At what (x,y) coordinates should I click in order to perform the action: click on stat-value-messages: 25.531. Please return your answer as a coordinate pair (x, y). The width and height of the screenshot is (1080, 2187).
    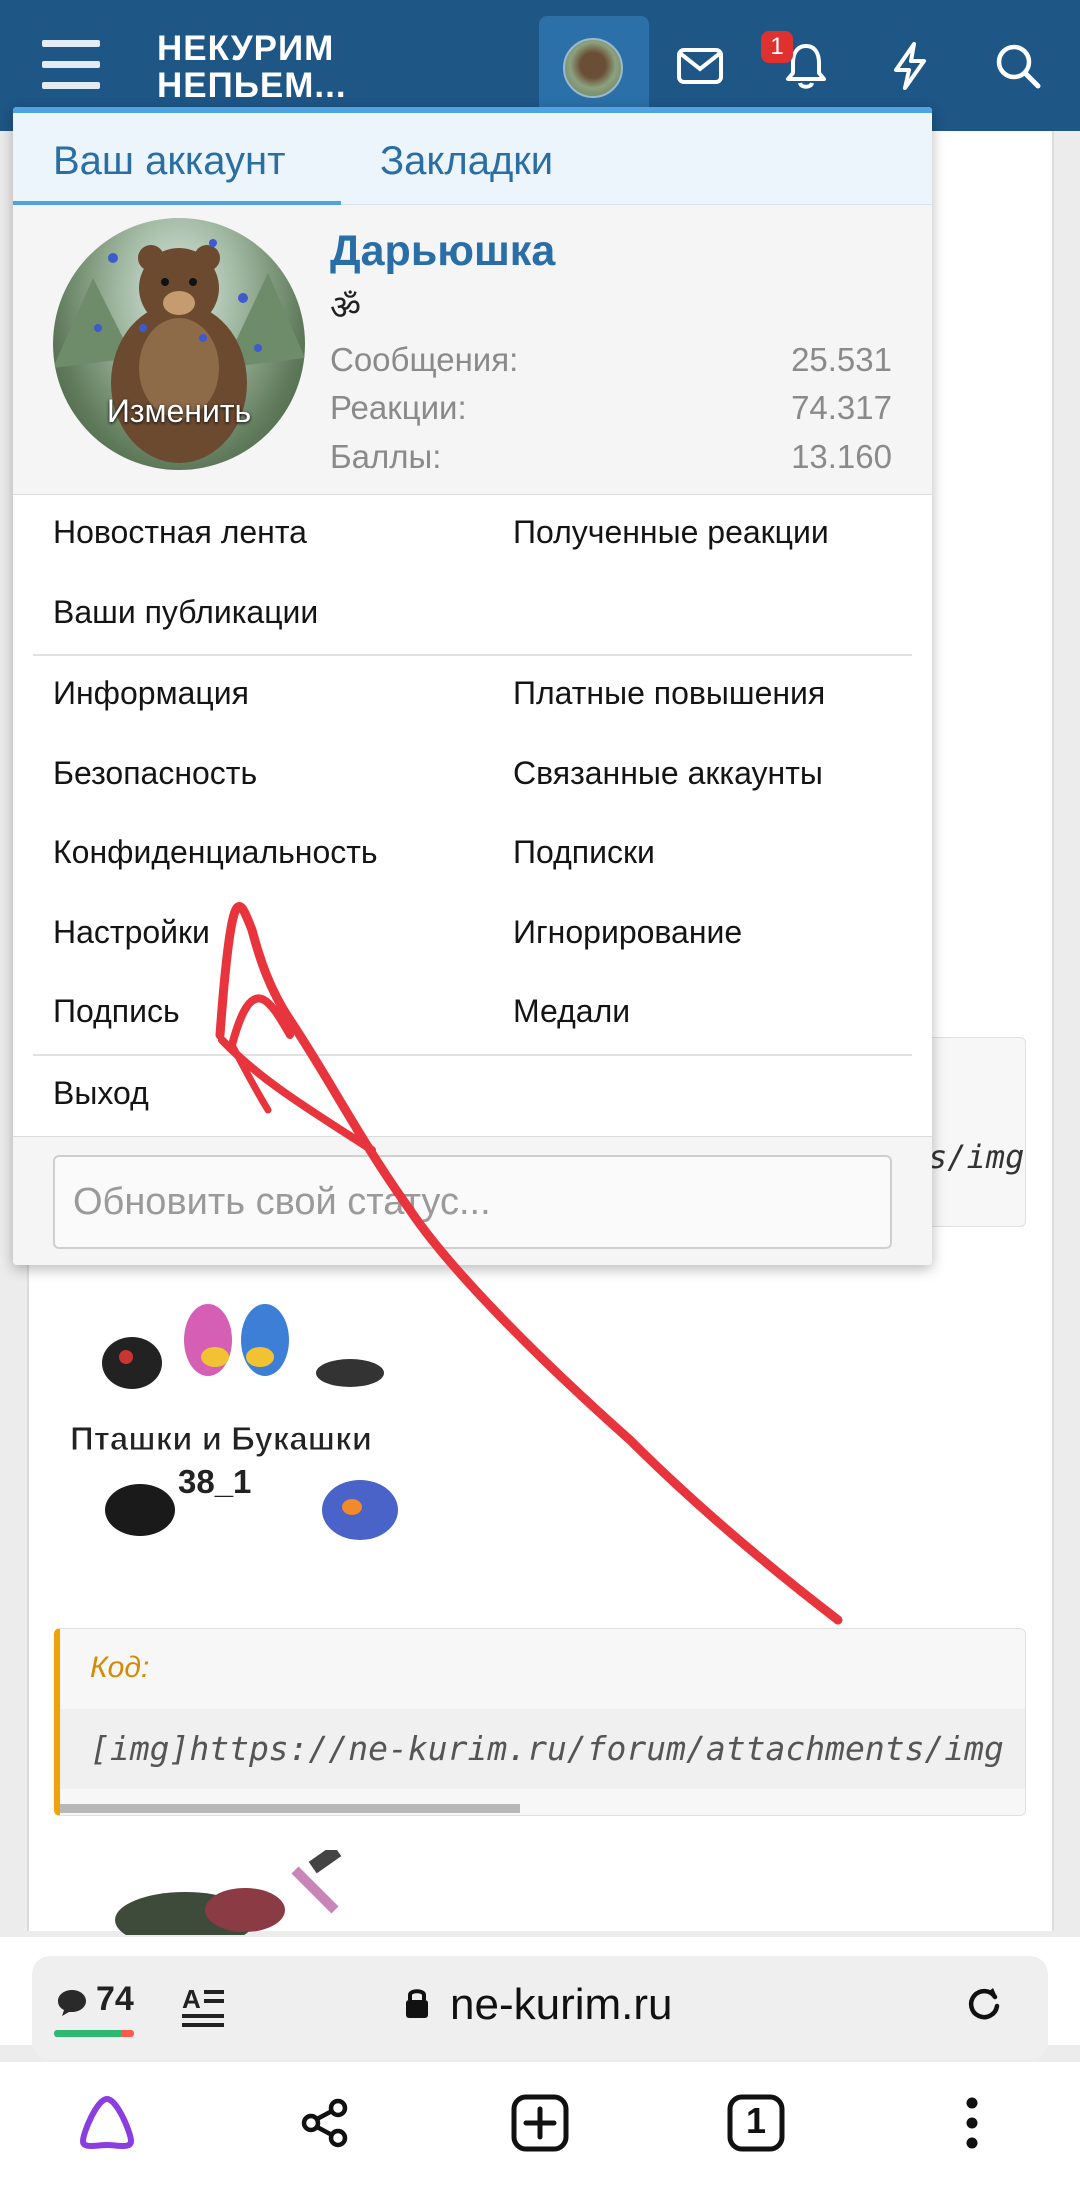
    Looking at the image, I should click on (841, 359).